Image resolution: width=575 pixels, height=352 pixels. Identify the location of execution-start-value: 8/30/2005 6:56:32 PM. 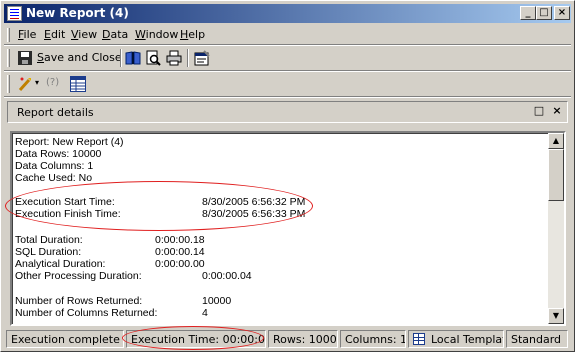
(254, 202).